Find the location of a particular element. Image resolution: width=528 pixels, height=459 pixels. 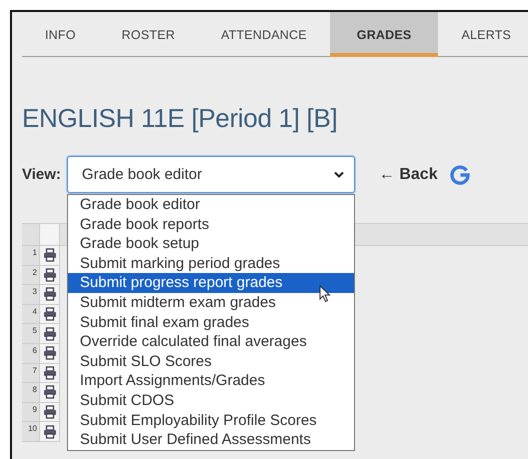

row-number: 2 is located at coordinates (31, 276).